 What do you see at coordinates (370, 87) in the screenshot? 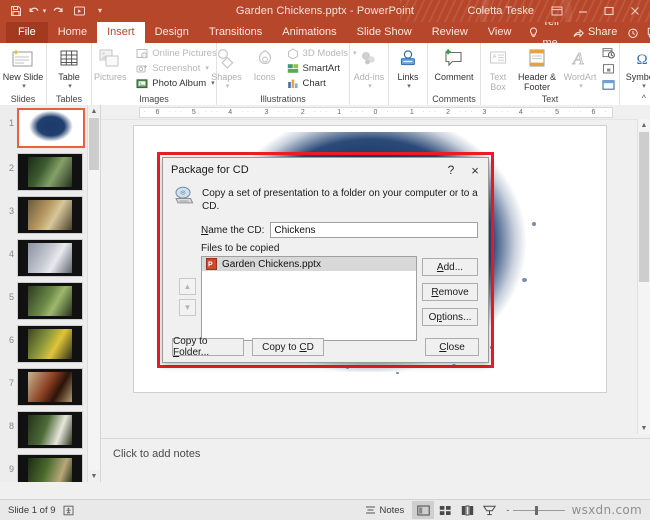
I see `add-ins-caret-icon: ▾` at bounding box center [370, 87].